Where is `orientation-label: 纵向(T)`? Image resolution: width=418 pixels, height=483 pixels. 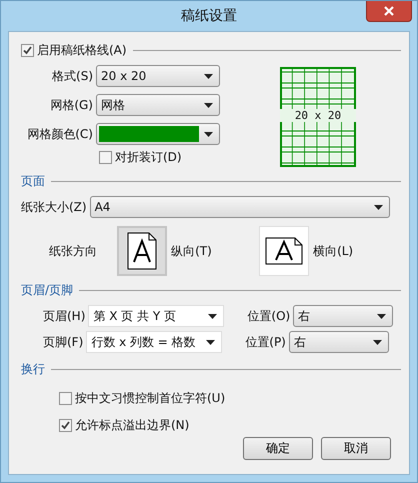 orientation-label: 纵向(T) is located at coordinates (191, 251).